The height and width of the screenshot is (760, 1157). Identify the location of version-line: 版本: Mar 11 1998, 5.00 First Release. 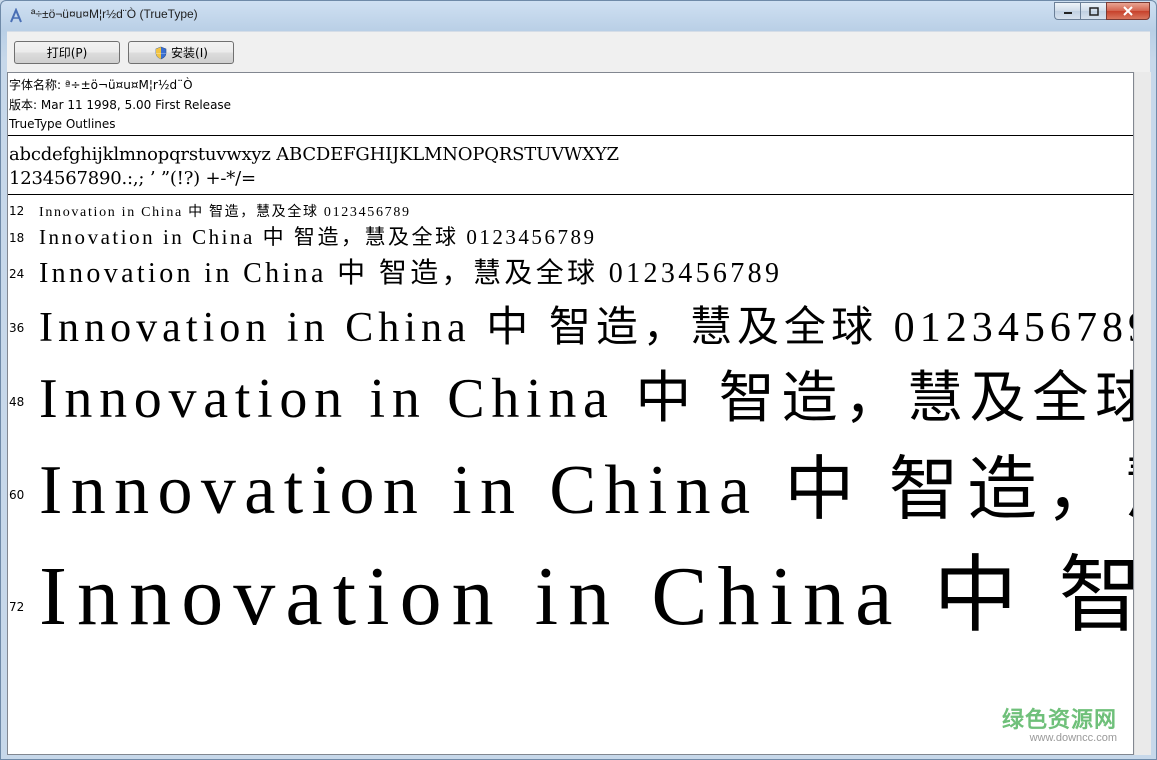
(120, 104).